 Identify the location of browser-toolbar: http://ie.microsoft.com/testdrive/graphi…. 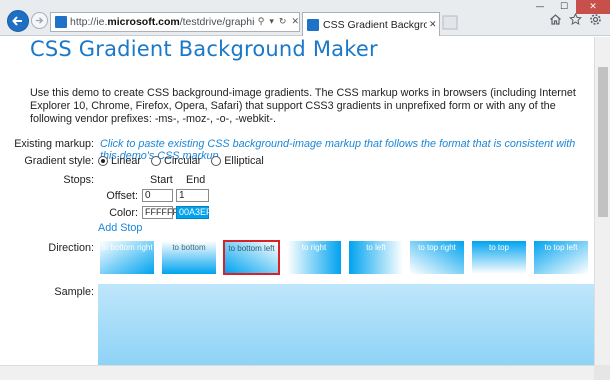
(305, 18).